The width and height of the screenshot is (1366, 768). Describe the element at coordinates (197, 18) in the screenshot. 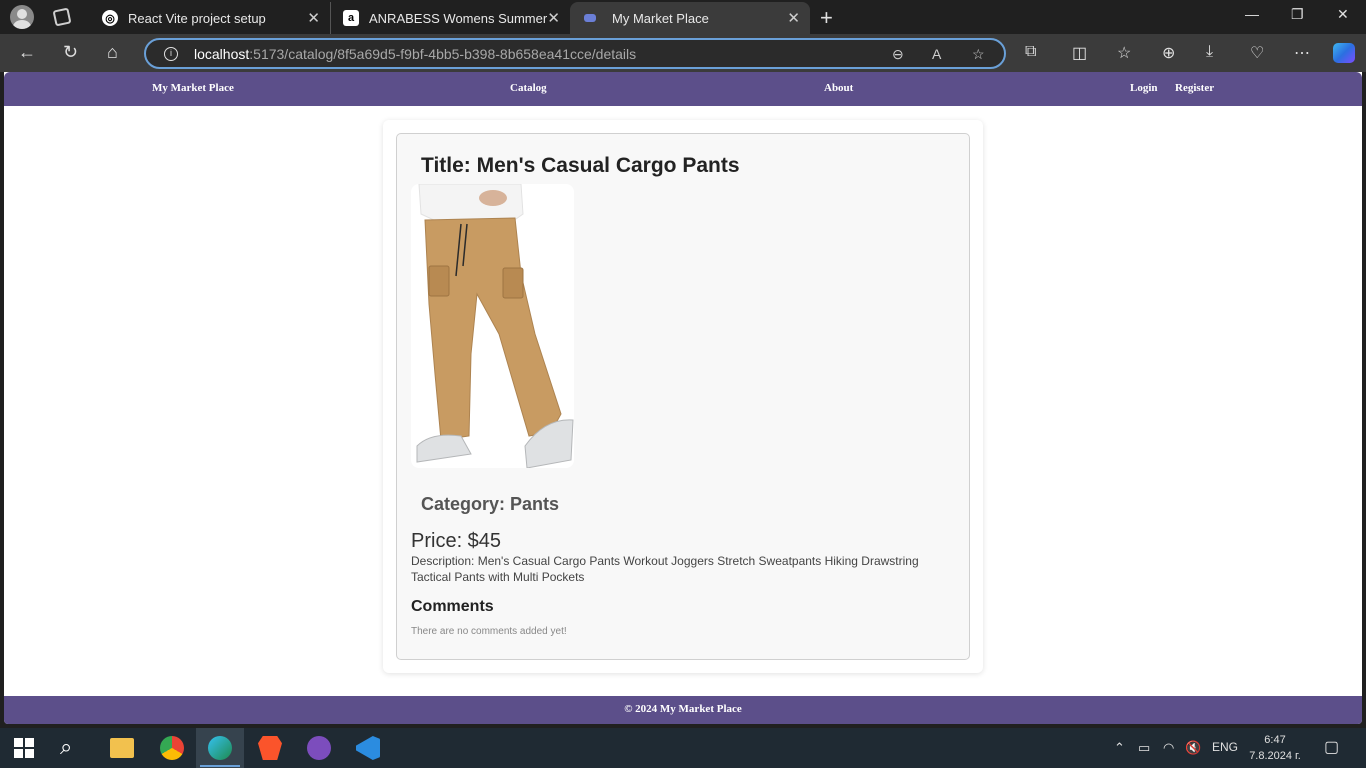

I see `tab-title: React Vite project setup` at that location.